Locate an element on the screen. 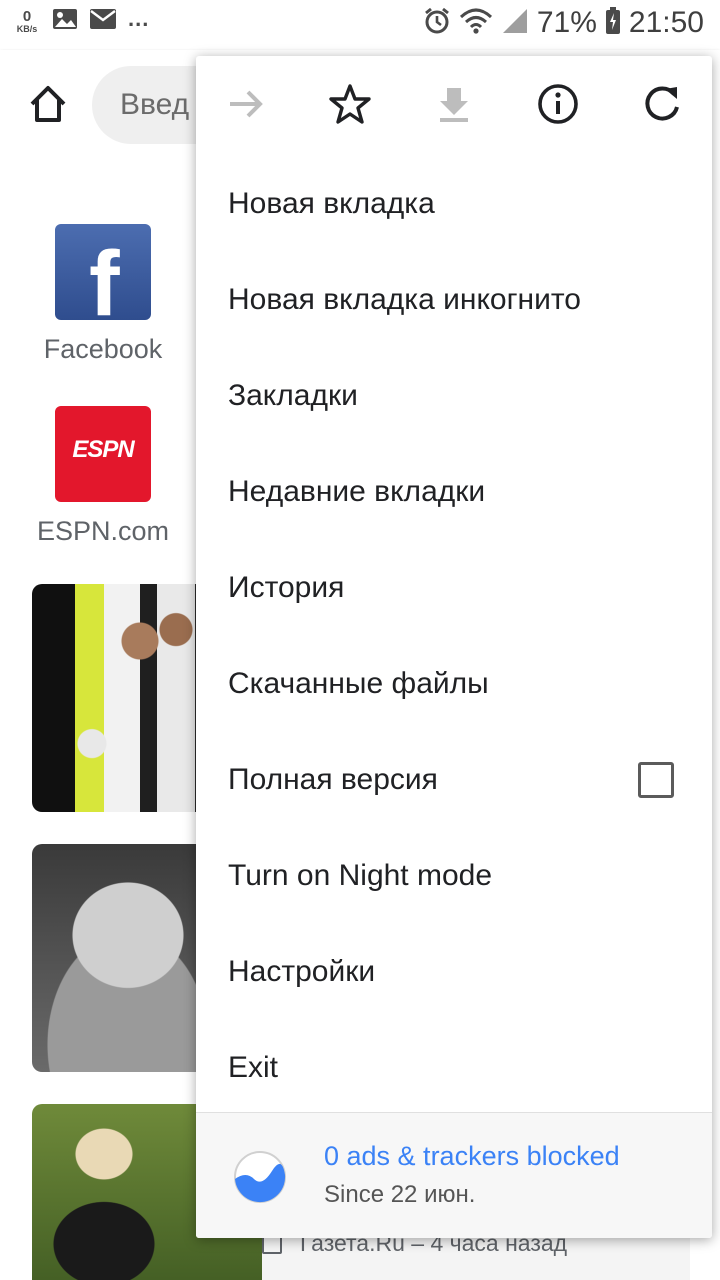 Image resolution: width=720 pixels, height=1280 pixels. menu-item-downloads: Скачанные файлы is located at coordinates (454, 684).